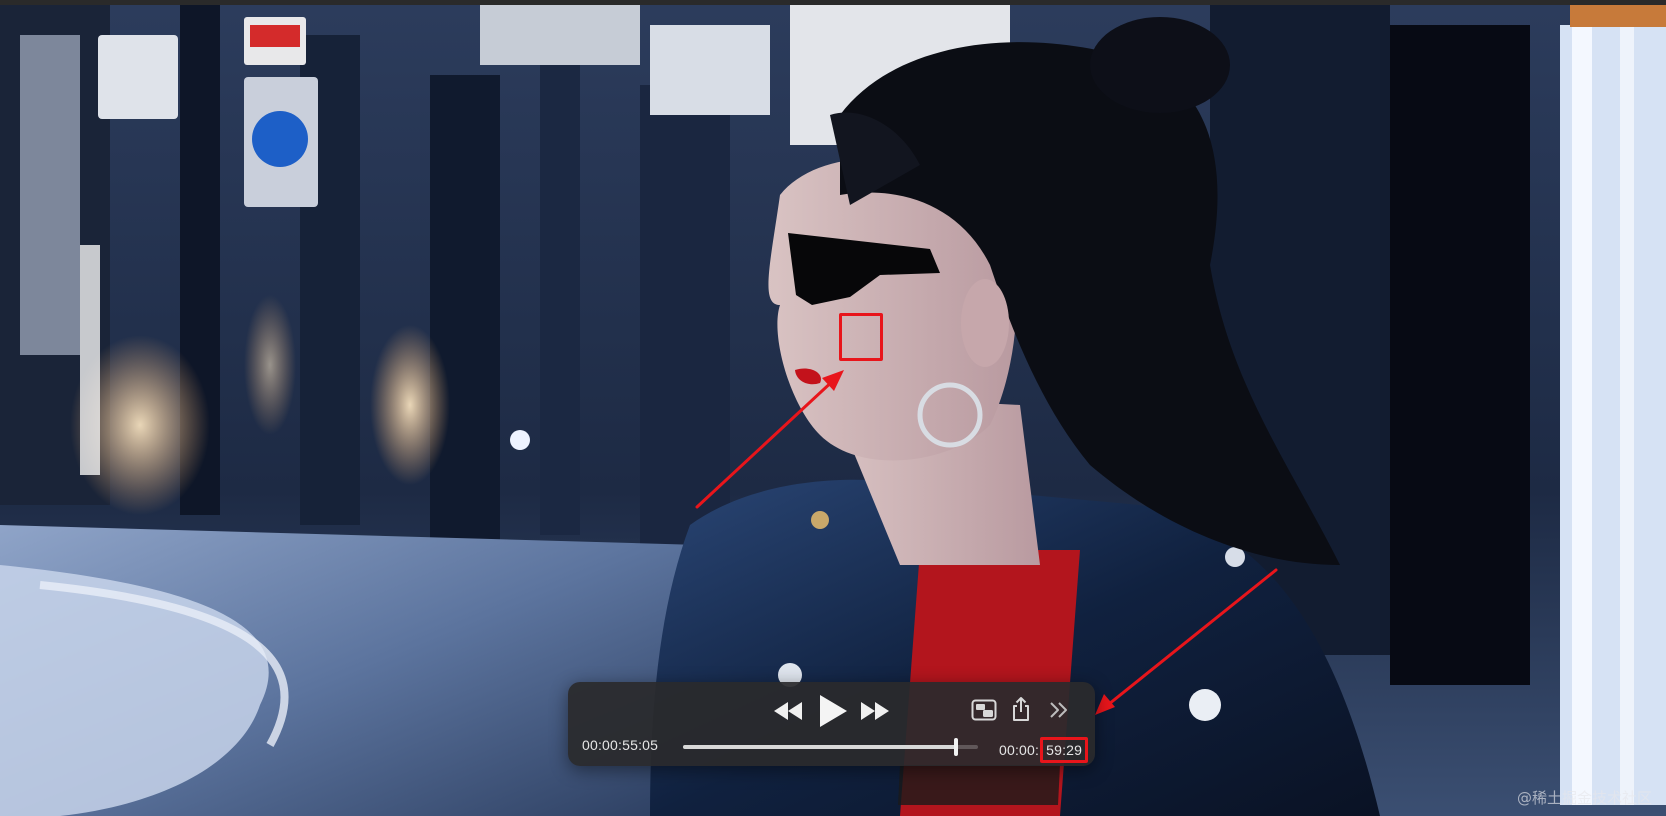 Image resolution: width=1666 pixels, height=816 pixels. Describe the element at coordinates (955, 747) in the screenshot. I see `timeline-playhead` at that location.